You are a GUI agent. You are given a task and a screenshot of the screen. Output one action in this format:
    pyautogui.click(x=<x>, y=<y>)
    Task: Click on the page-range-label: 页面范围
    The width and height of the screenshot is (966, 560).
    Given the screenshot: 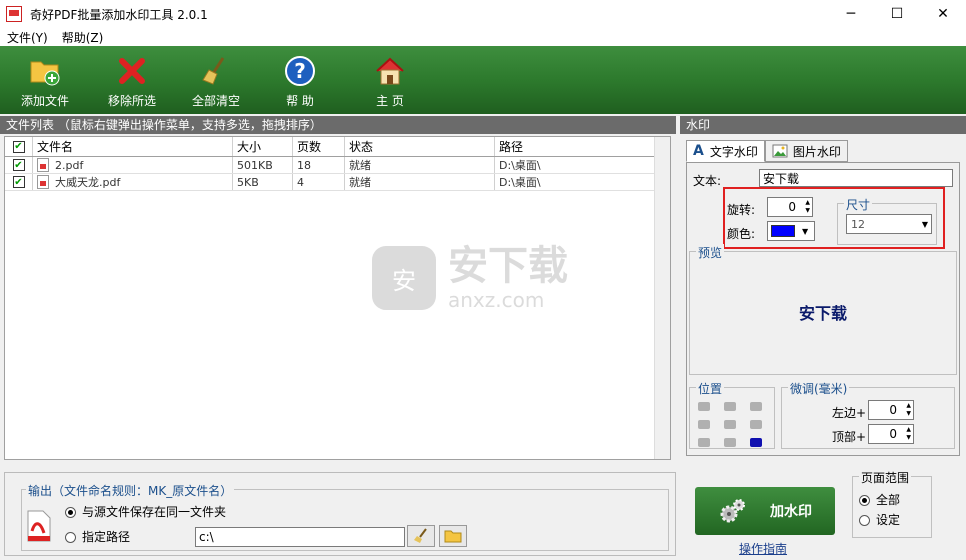 What is the action you would take?
    pyautogui.click(x=885, y=477)
    